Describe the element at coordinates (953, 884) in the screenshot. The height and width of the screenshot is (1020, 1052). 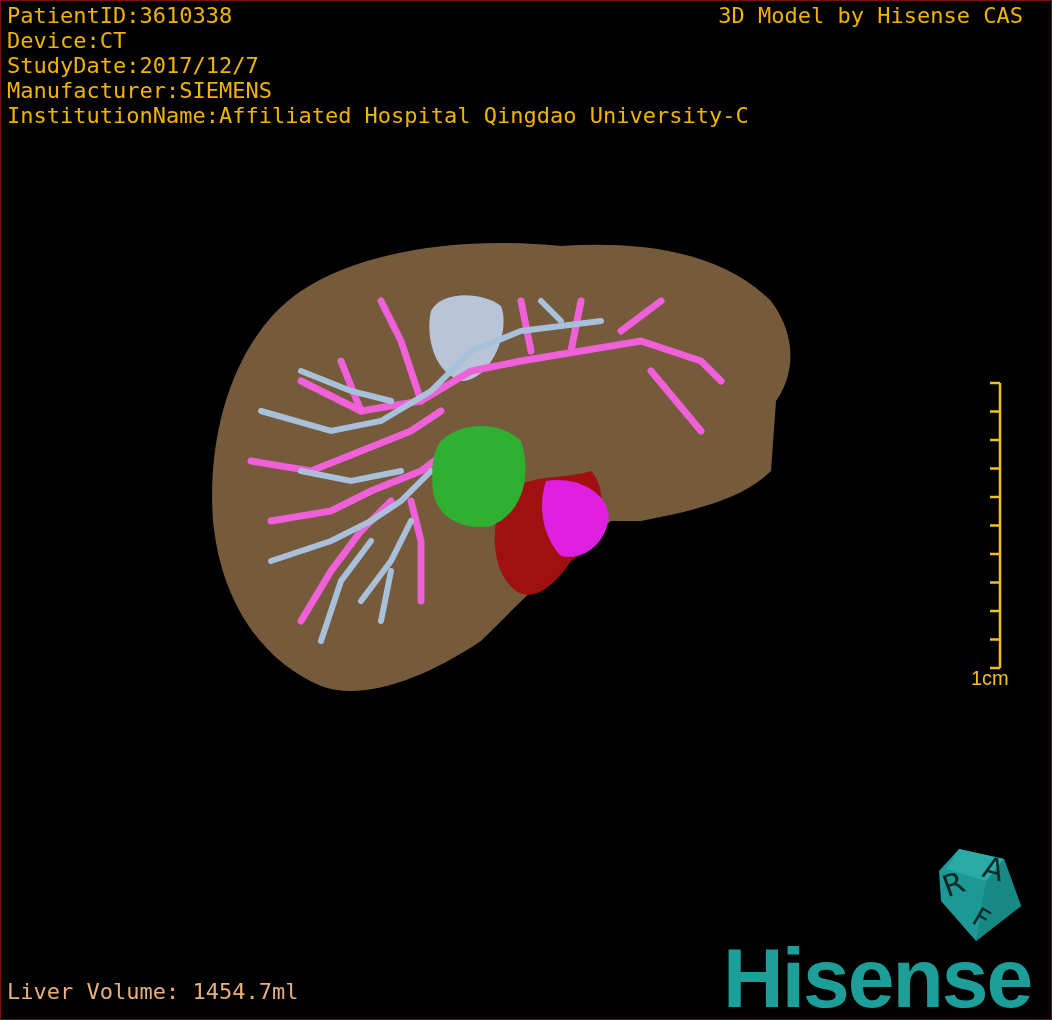
I see `cube-face-label: R` at that location.